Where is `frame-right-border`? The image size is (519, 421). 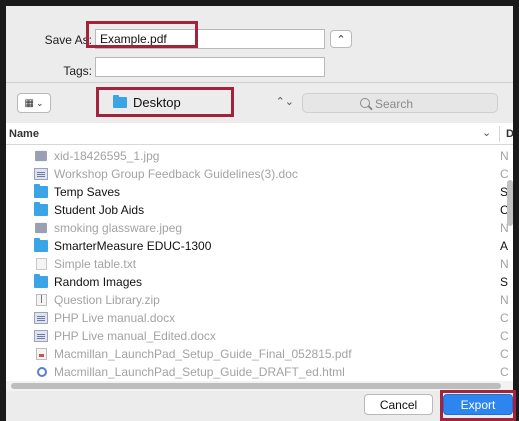 frame-right-border is located at coordinates (516, 210).